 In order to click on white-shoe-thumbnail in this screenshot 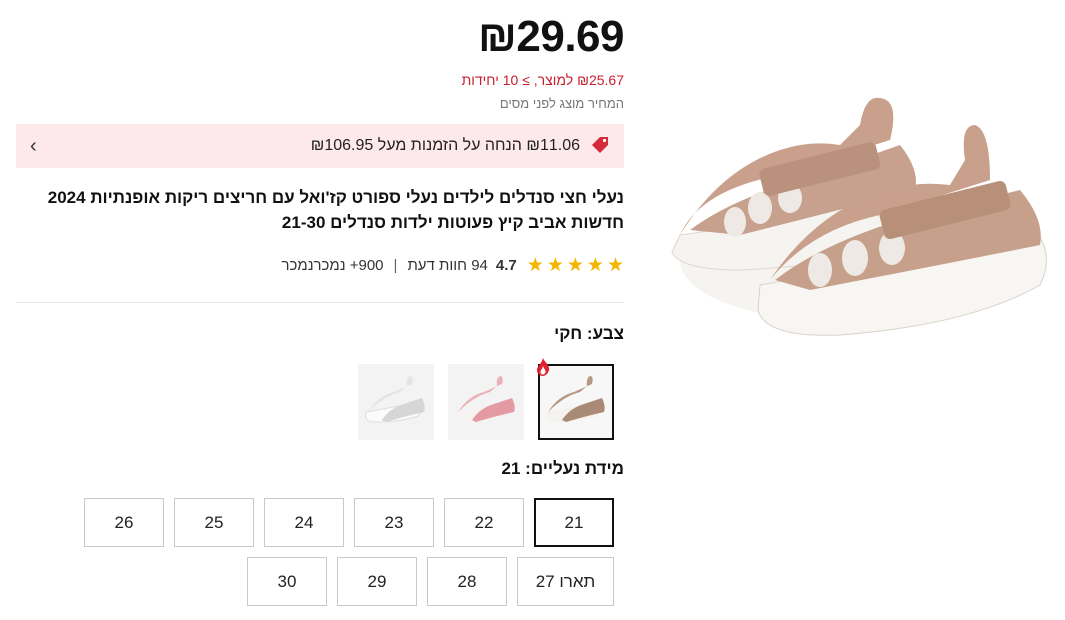, I will do `click(395, 399)`.